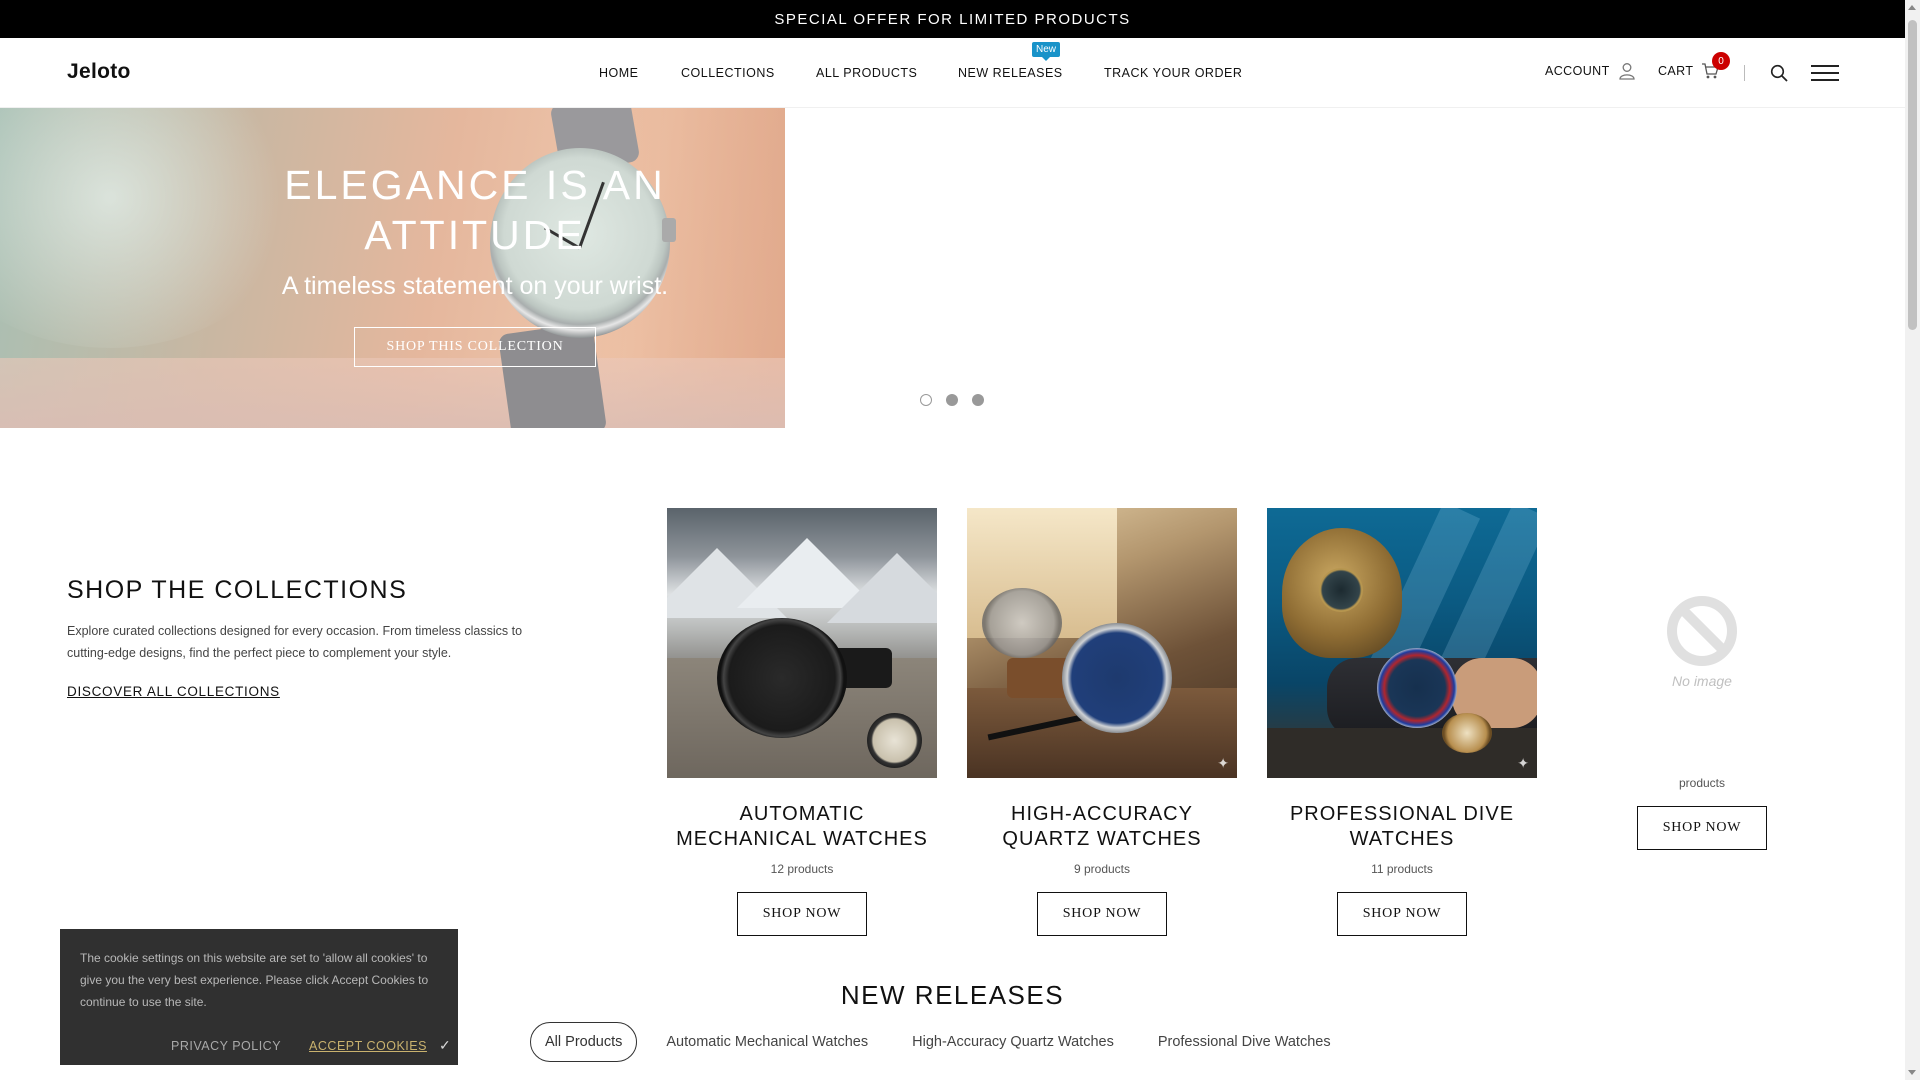  Describe the element at coordinates (1912, 1072) in the screenshot. I see `scroll-down-arrow-icon` at that location.